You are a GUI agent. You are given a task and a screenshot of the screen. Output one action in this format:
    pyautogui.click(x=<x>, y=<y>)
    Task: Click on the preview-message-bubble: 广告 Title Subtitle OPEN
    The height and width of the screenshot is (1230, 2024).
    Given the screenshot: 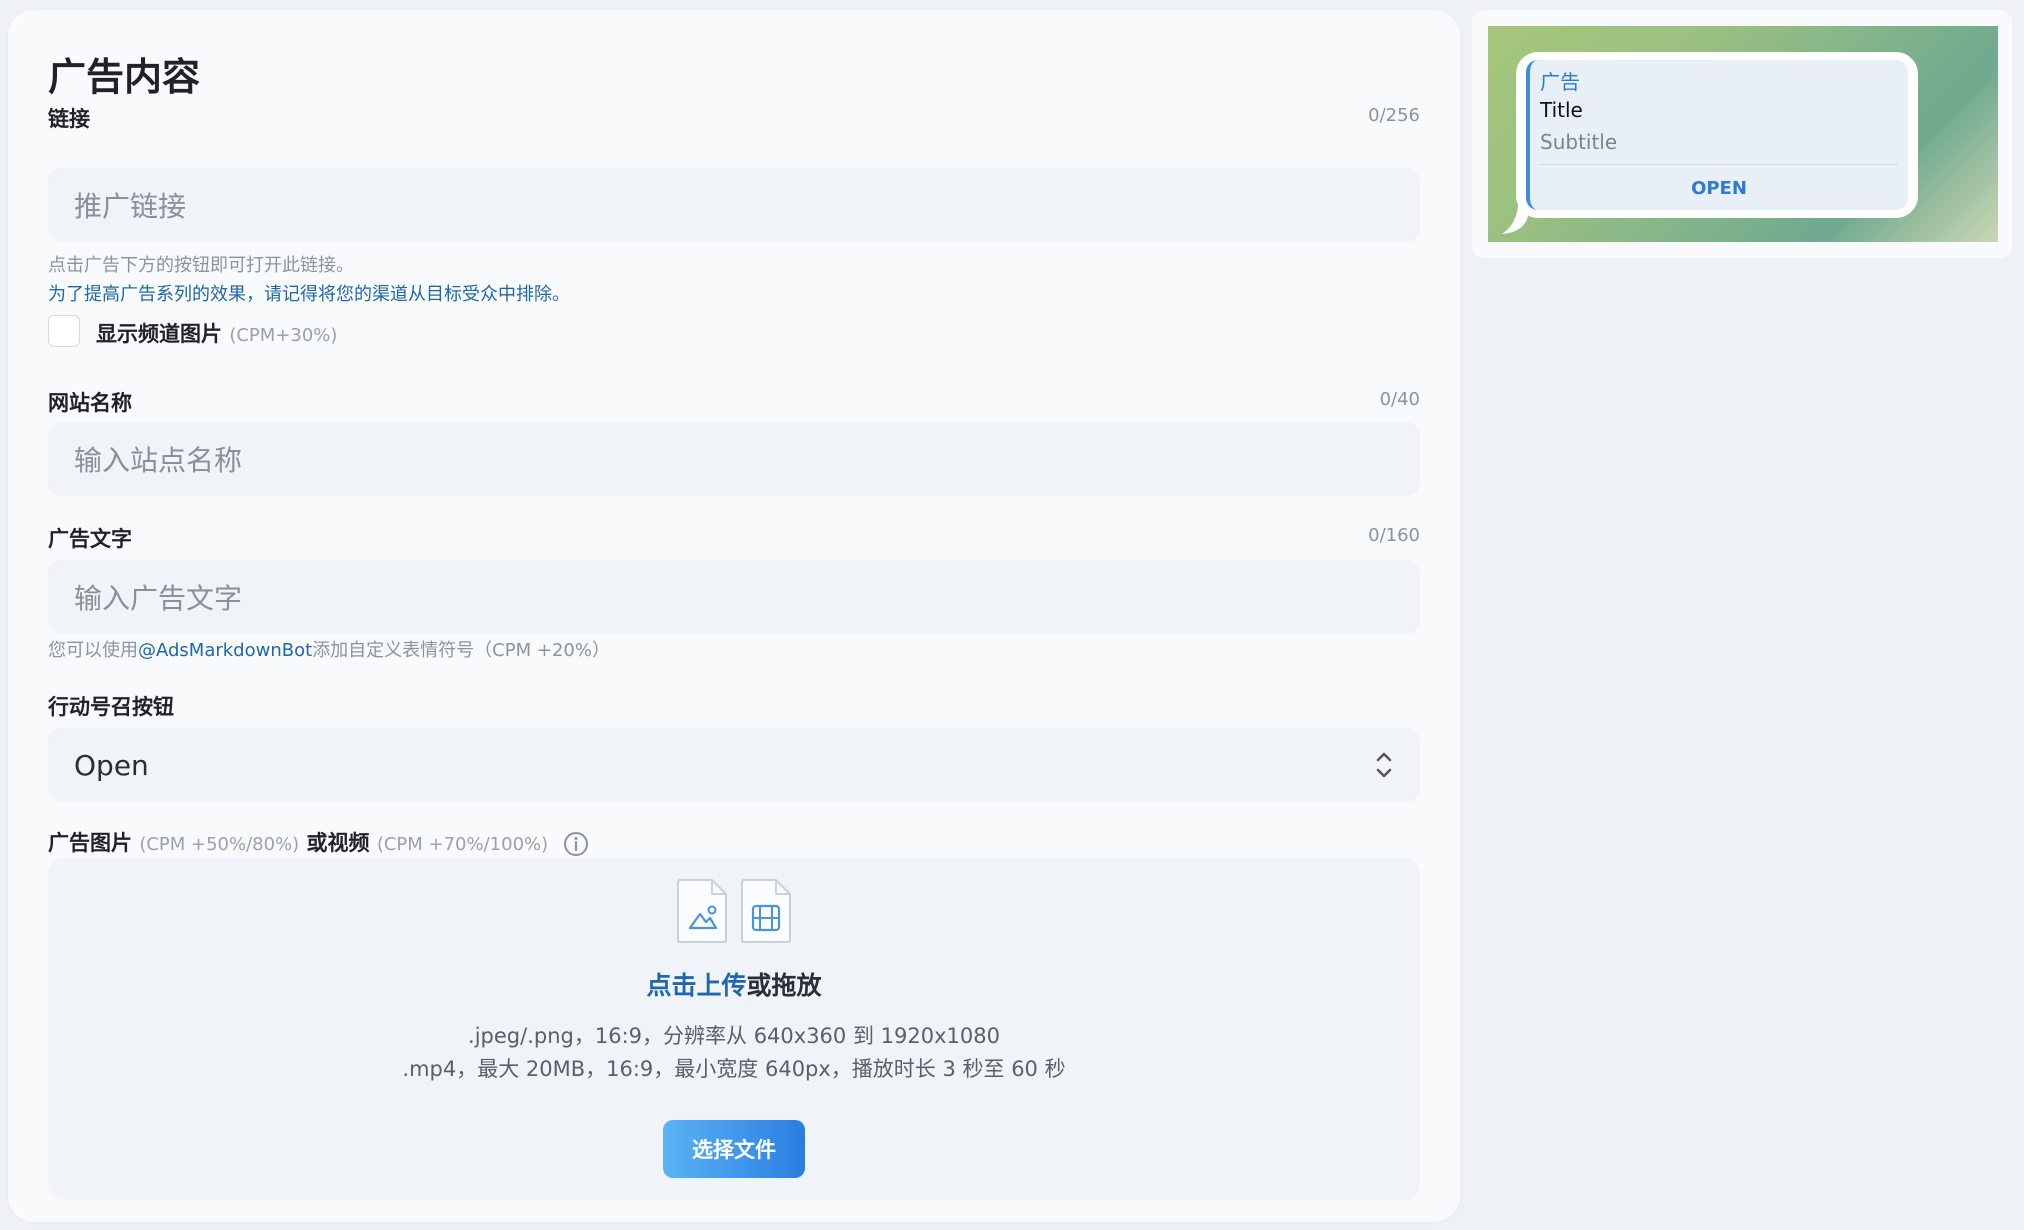 What is the action you would take?
    pyautogui.click(x=1717, y=135)
    